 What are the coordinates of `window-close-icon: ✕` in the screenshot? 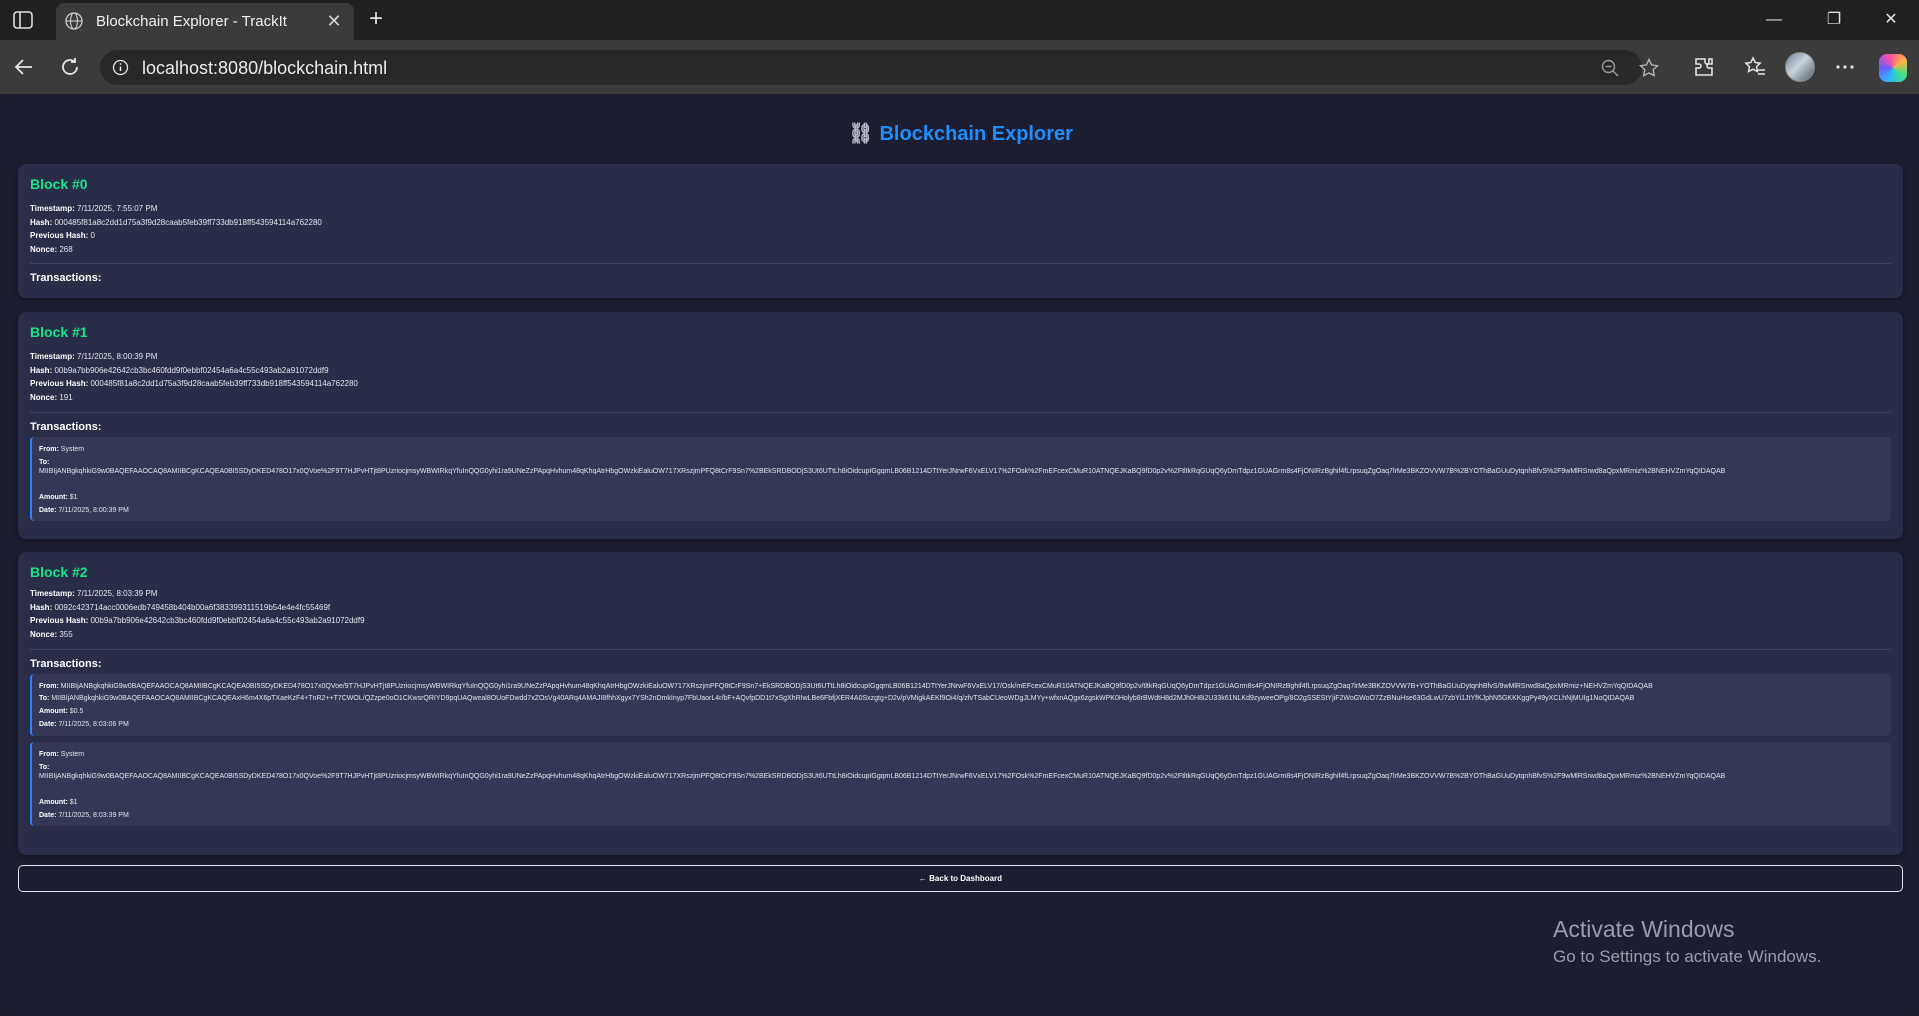 It's located at (1891, 20).